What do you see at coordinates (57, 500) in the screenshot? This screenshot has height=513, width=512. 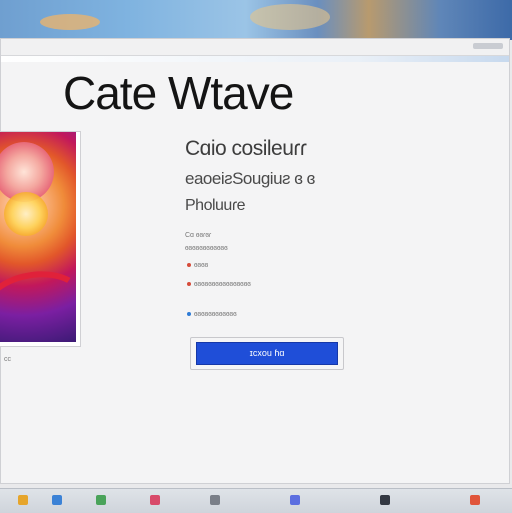 I see `browser-icon` at bounding box center [57, 500].